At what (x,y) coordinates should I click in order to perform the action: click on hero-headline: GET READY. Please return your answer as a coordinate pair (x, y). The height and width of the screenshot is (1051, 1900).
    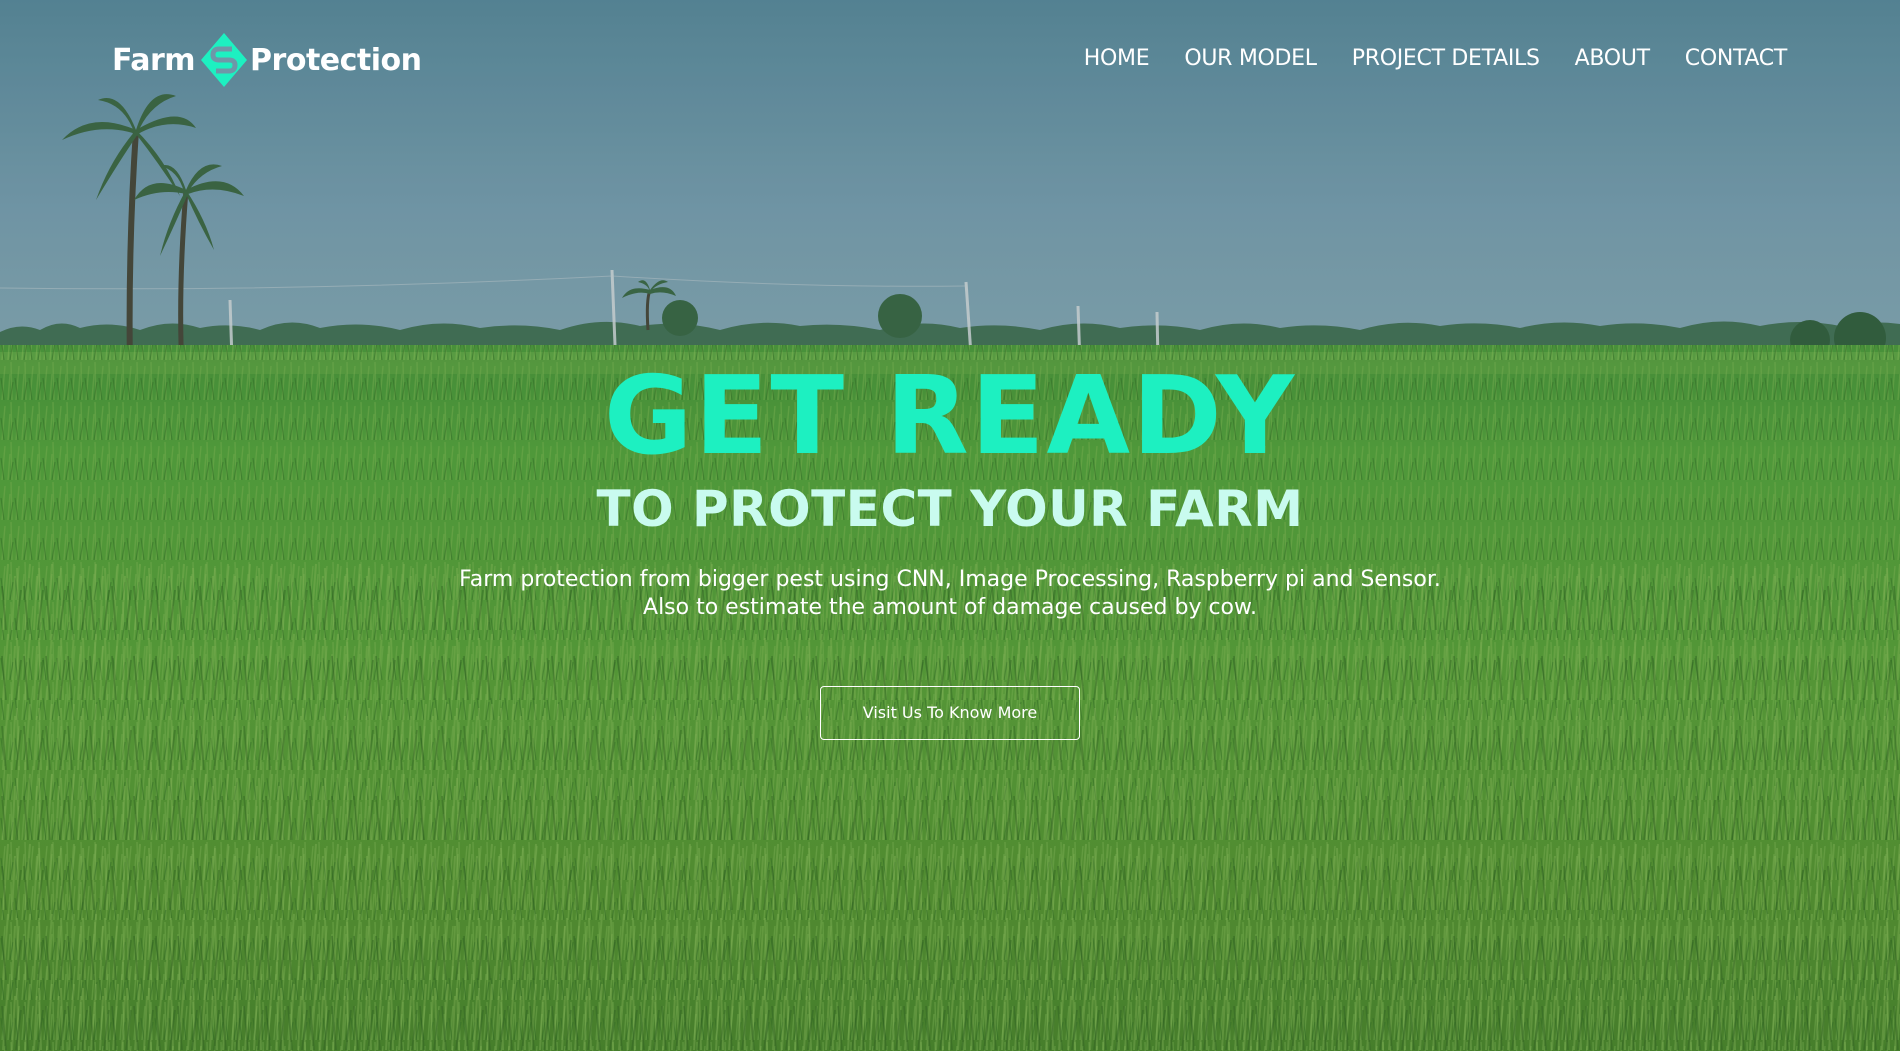
    Looking at the image, I should click on (950, 416).